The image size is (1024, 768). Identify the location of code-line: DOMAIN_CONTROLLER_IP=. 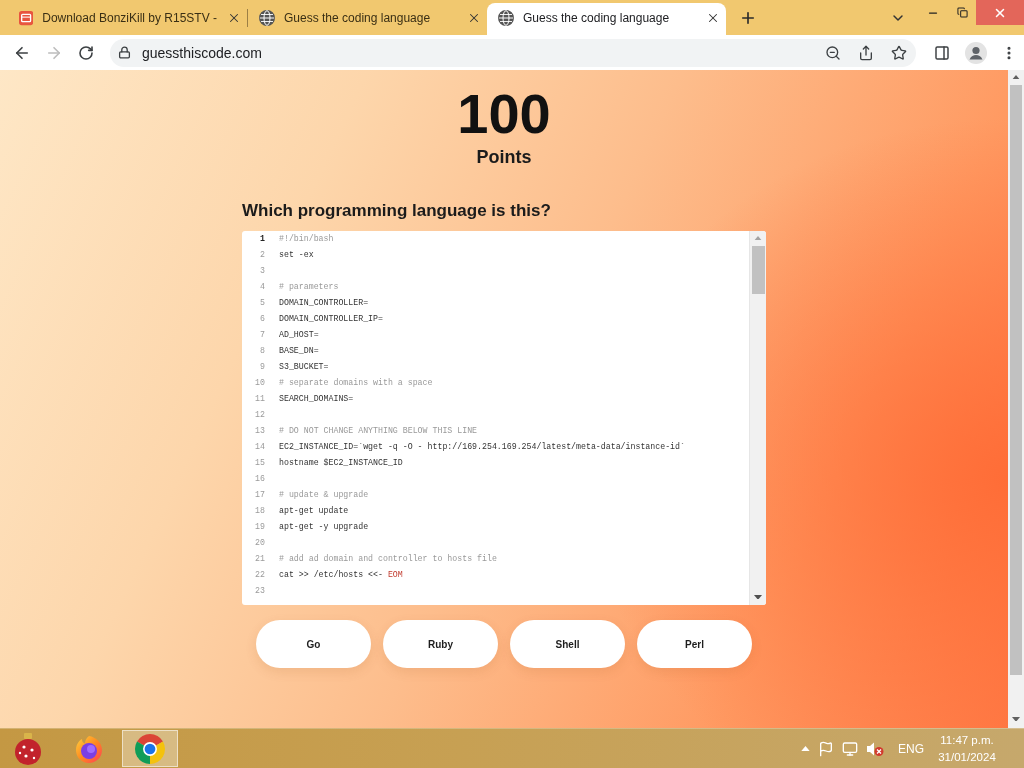
(331, 319).